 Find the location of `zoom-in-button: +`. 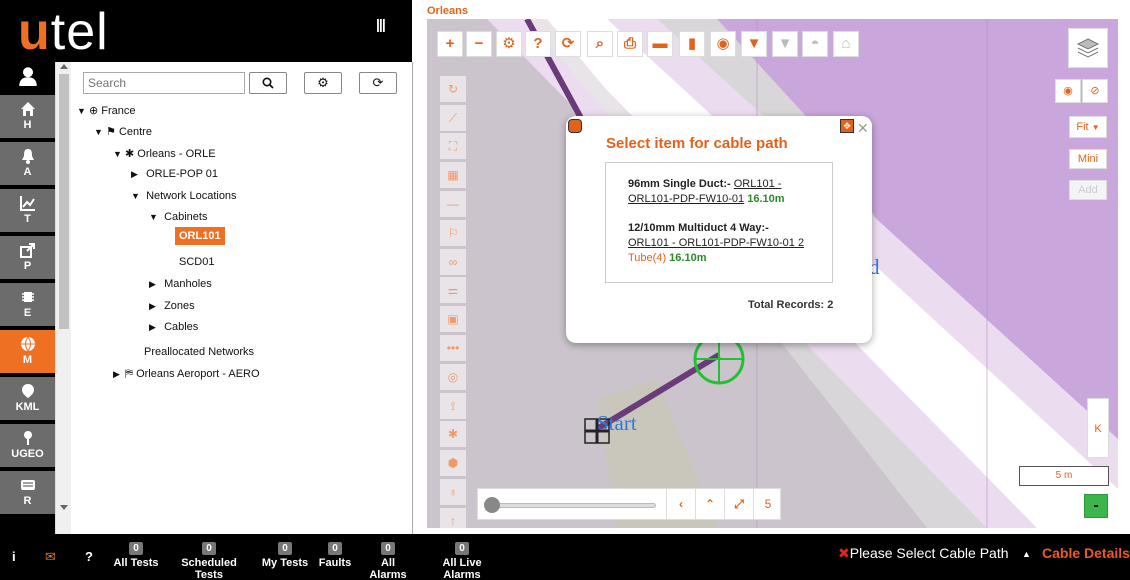

zoom-in-button: + is located at coordinates (450, 44).